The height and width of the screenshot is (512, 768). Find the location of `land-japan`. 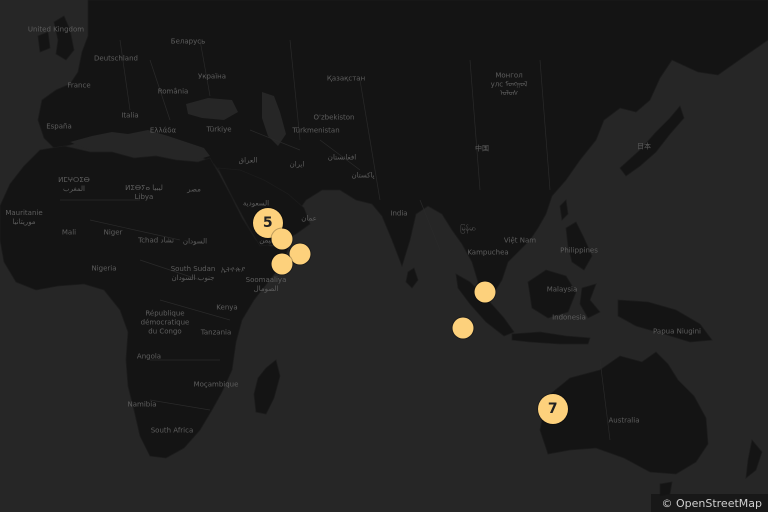

land-japan is located at coordinates (652, 141).